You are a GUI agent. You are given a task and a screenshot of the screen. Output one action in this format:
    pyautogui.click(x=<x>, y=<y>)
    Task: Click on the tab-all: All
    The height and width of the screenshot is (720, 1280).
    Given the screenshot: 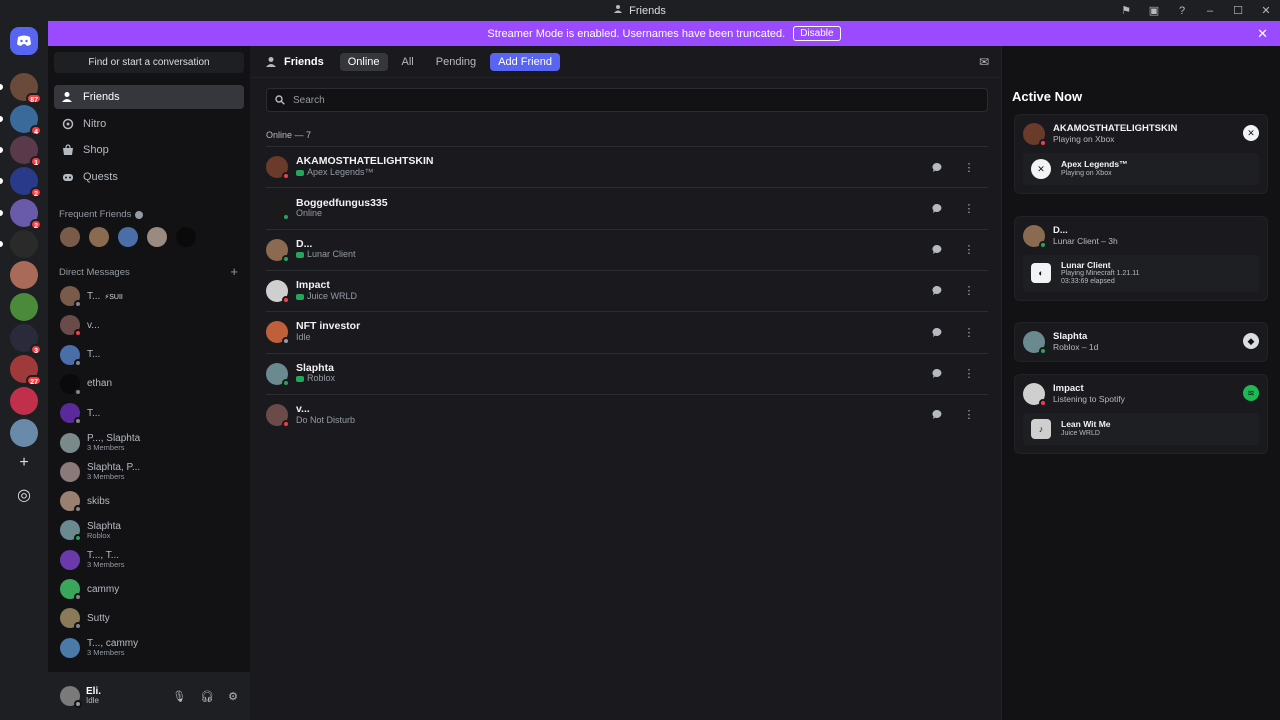 What is the action you would take?
    pyautogui.click(x=408, y=62)
    